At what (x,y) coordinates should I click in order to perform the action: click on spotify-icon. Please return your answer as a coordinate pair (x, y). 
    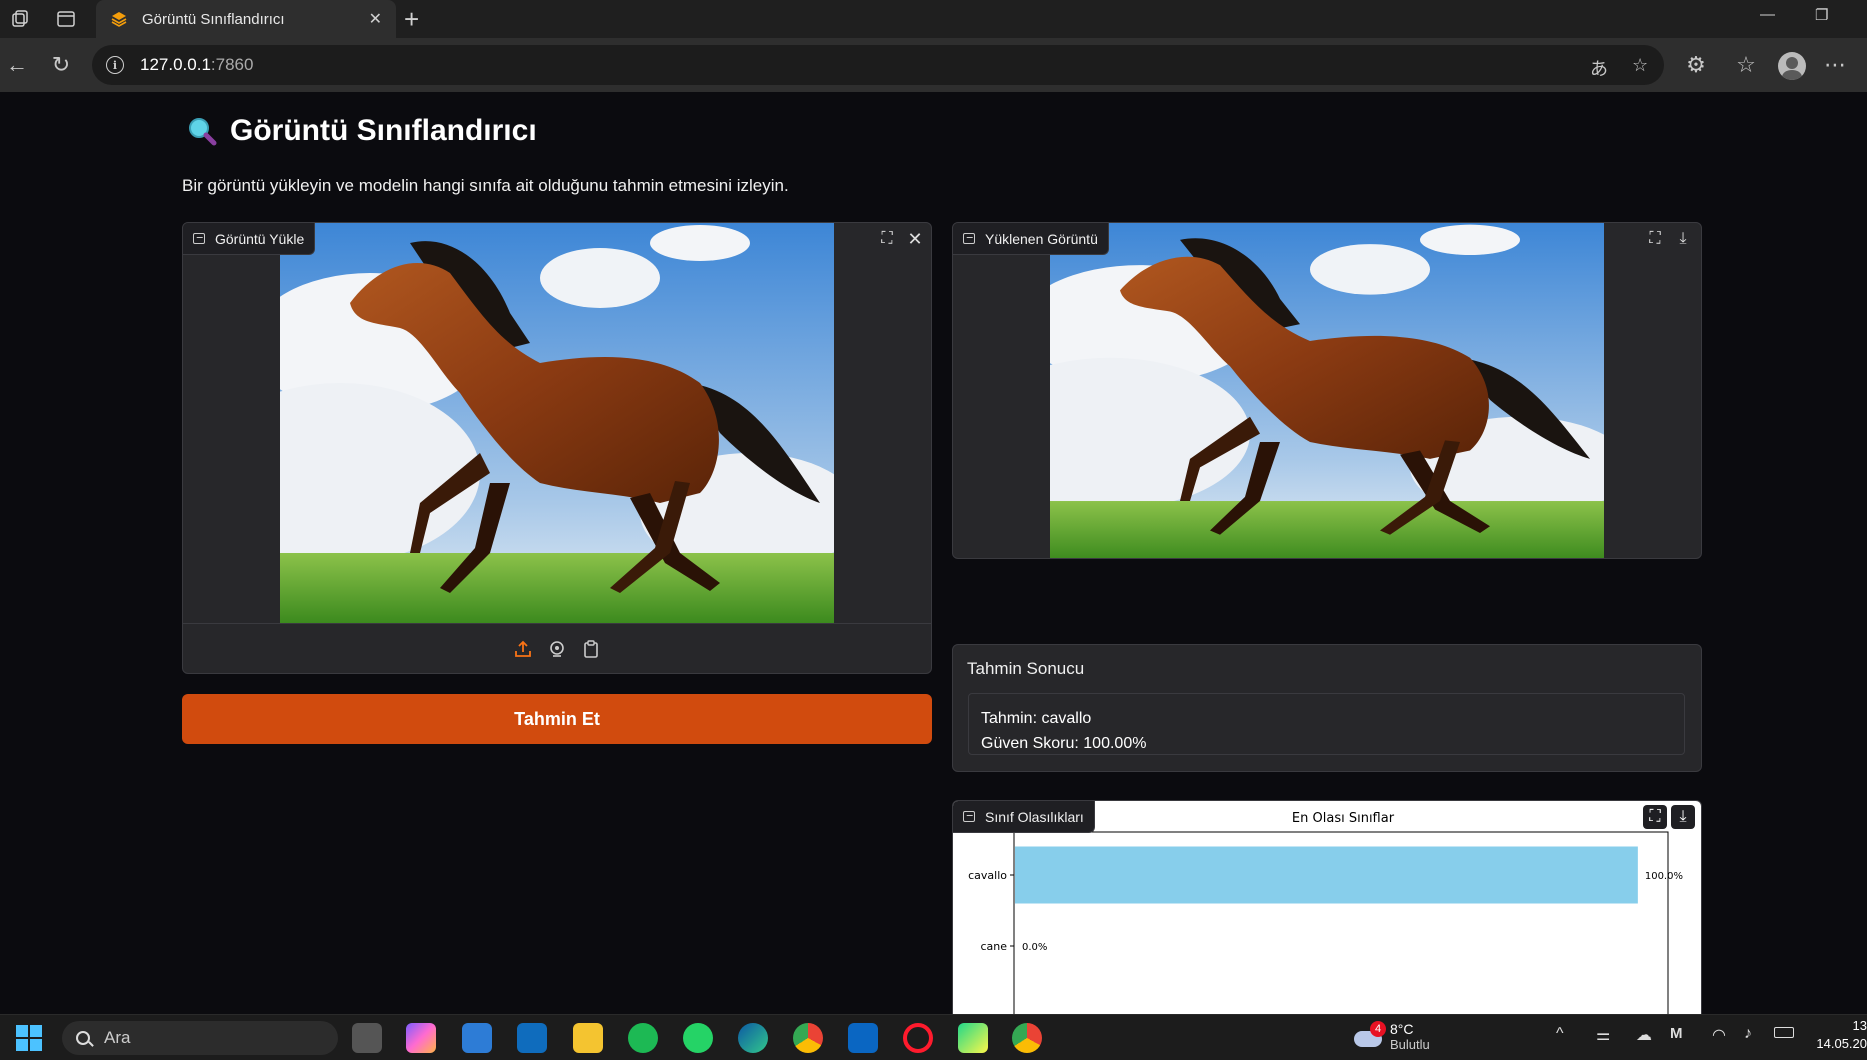
    Looking at the image, I should click on (643, 1038).